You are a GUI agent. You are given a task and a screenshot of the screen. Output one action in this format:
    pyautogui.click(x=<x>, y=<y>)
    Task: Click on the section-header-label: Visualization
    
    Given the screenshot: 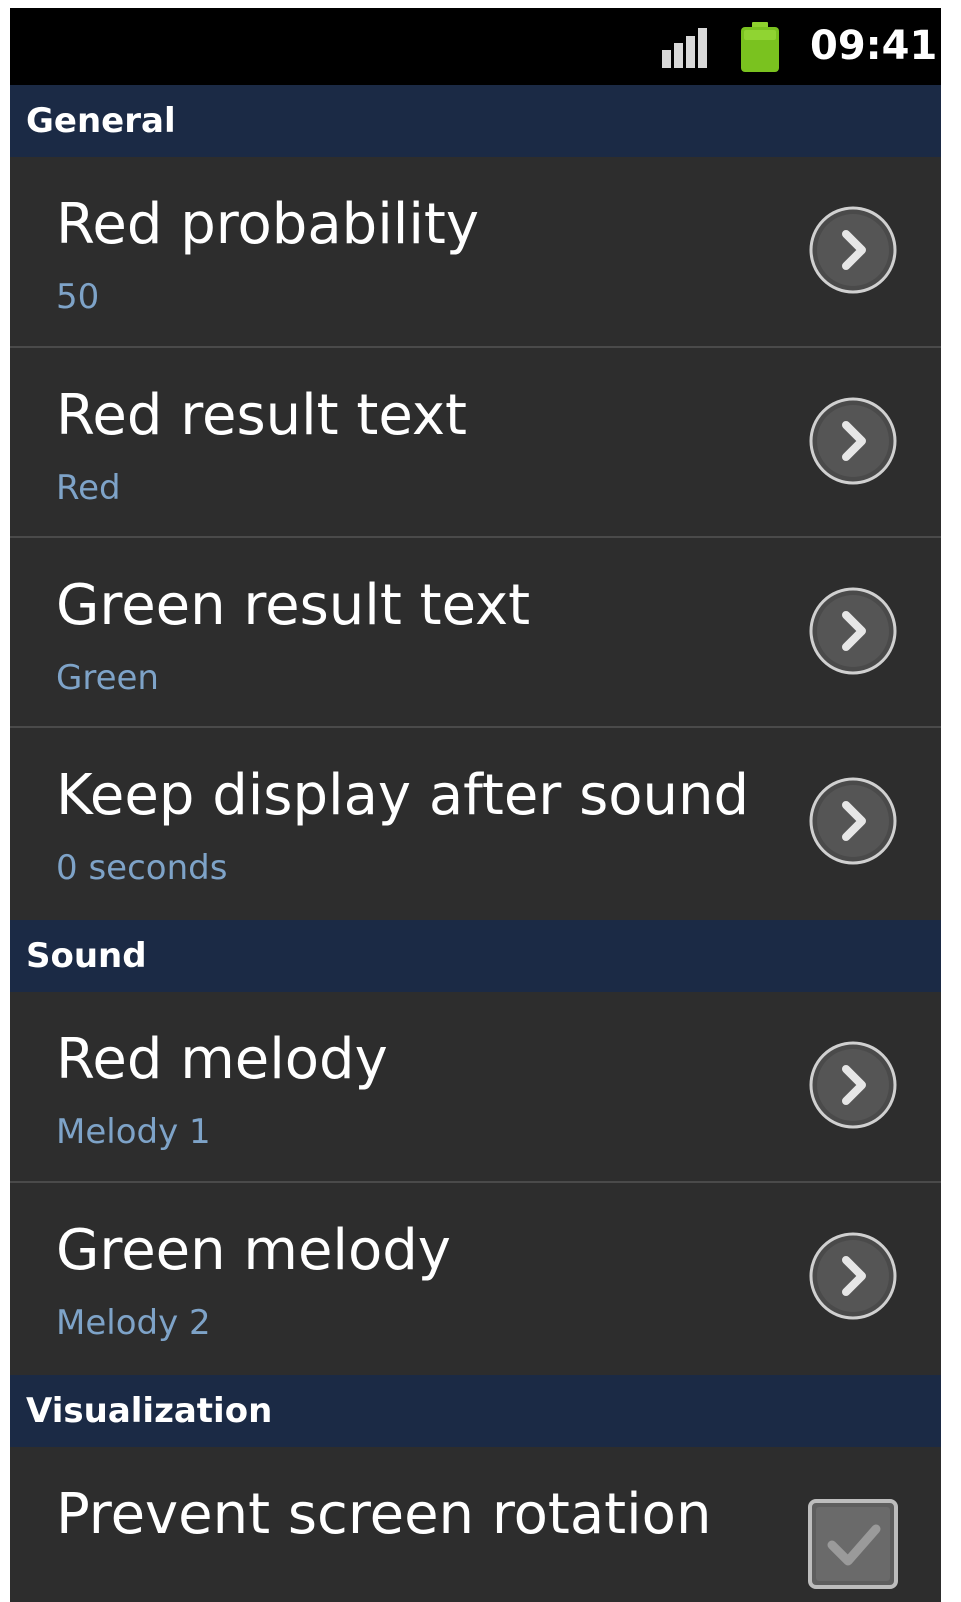 What is the action you would take?
    pyautogui.click(x=149, y=1411)
    